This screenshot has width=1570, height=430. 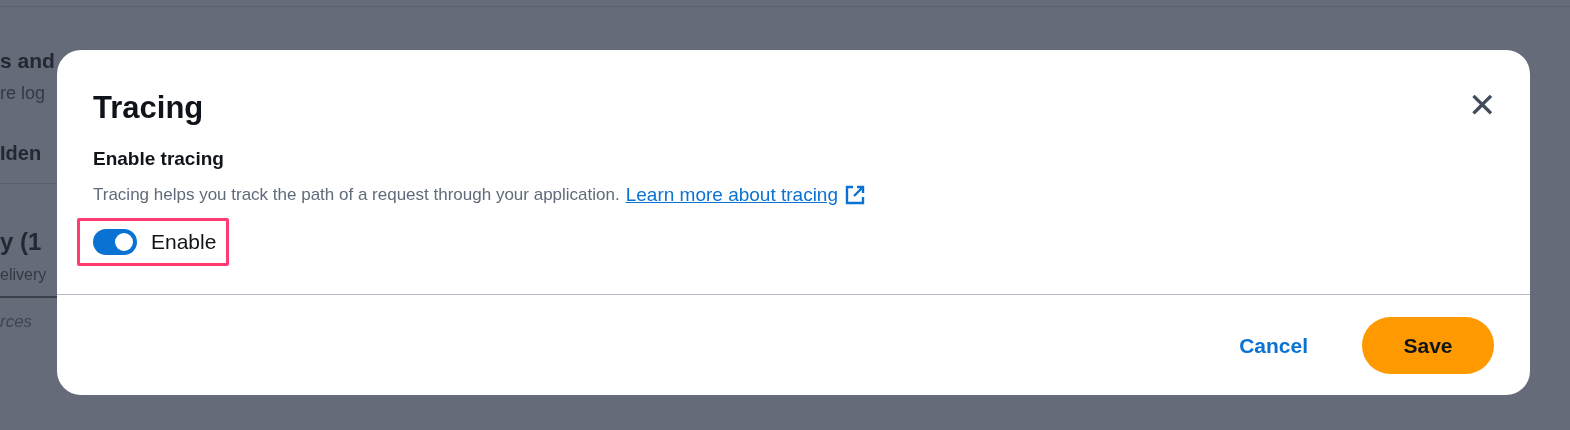 What do you see at coordinates (148, 108) in the screenshot?
I see `dialog-title: Tracing` at bounding box center [148, 108].